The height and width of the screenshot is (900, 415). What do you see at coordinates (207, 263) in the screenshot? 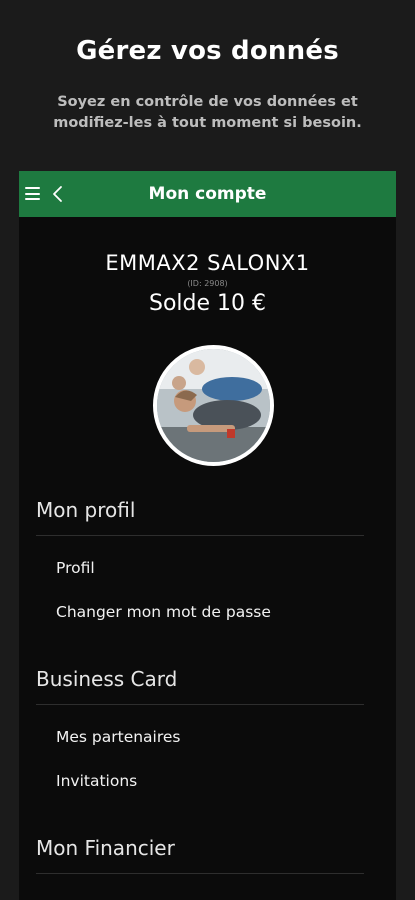
I see `account-name: EMMAX2 SALONX1` at bounding box center [207, 263].